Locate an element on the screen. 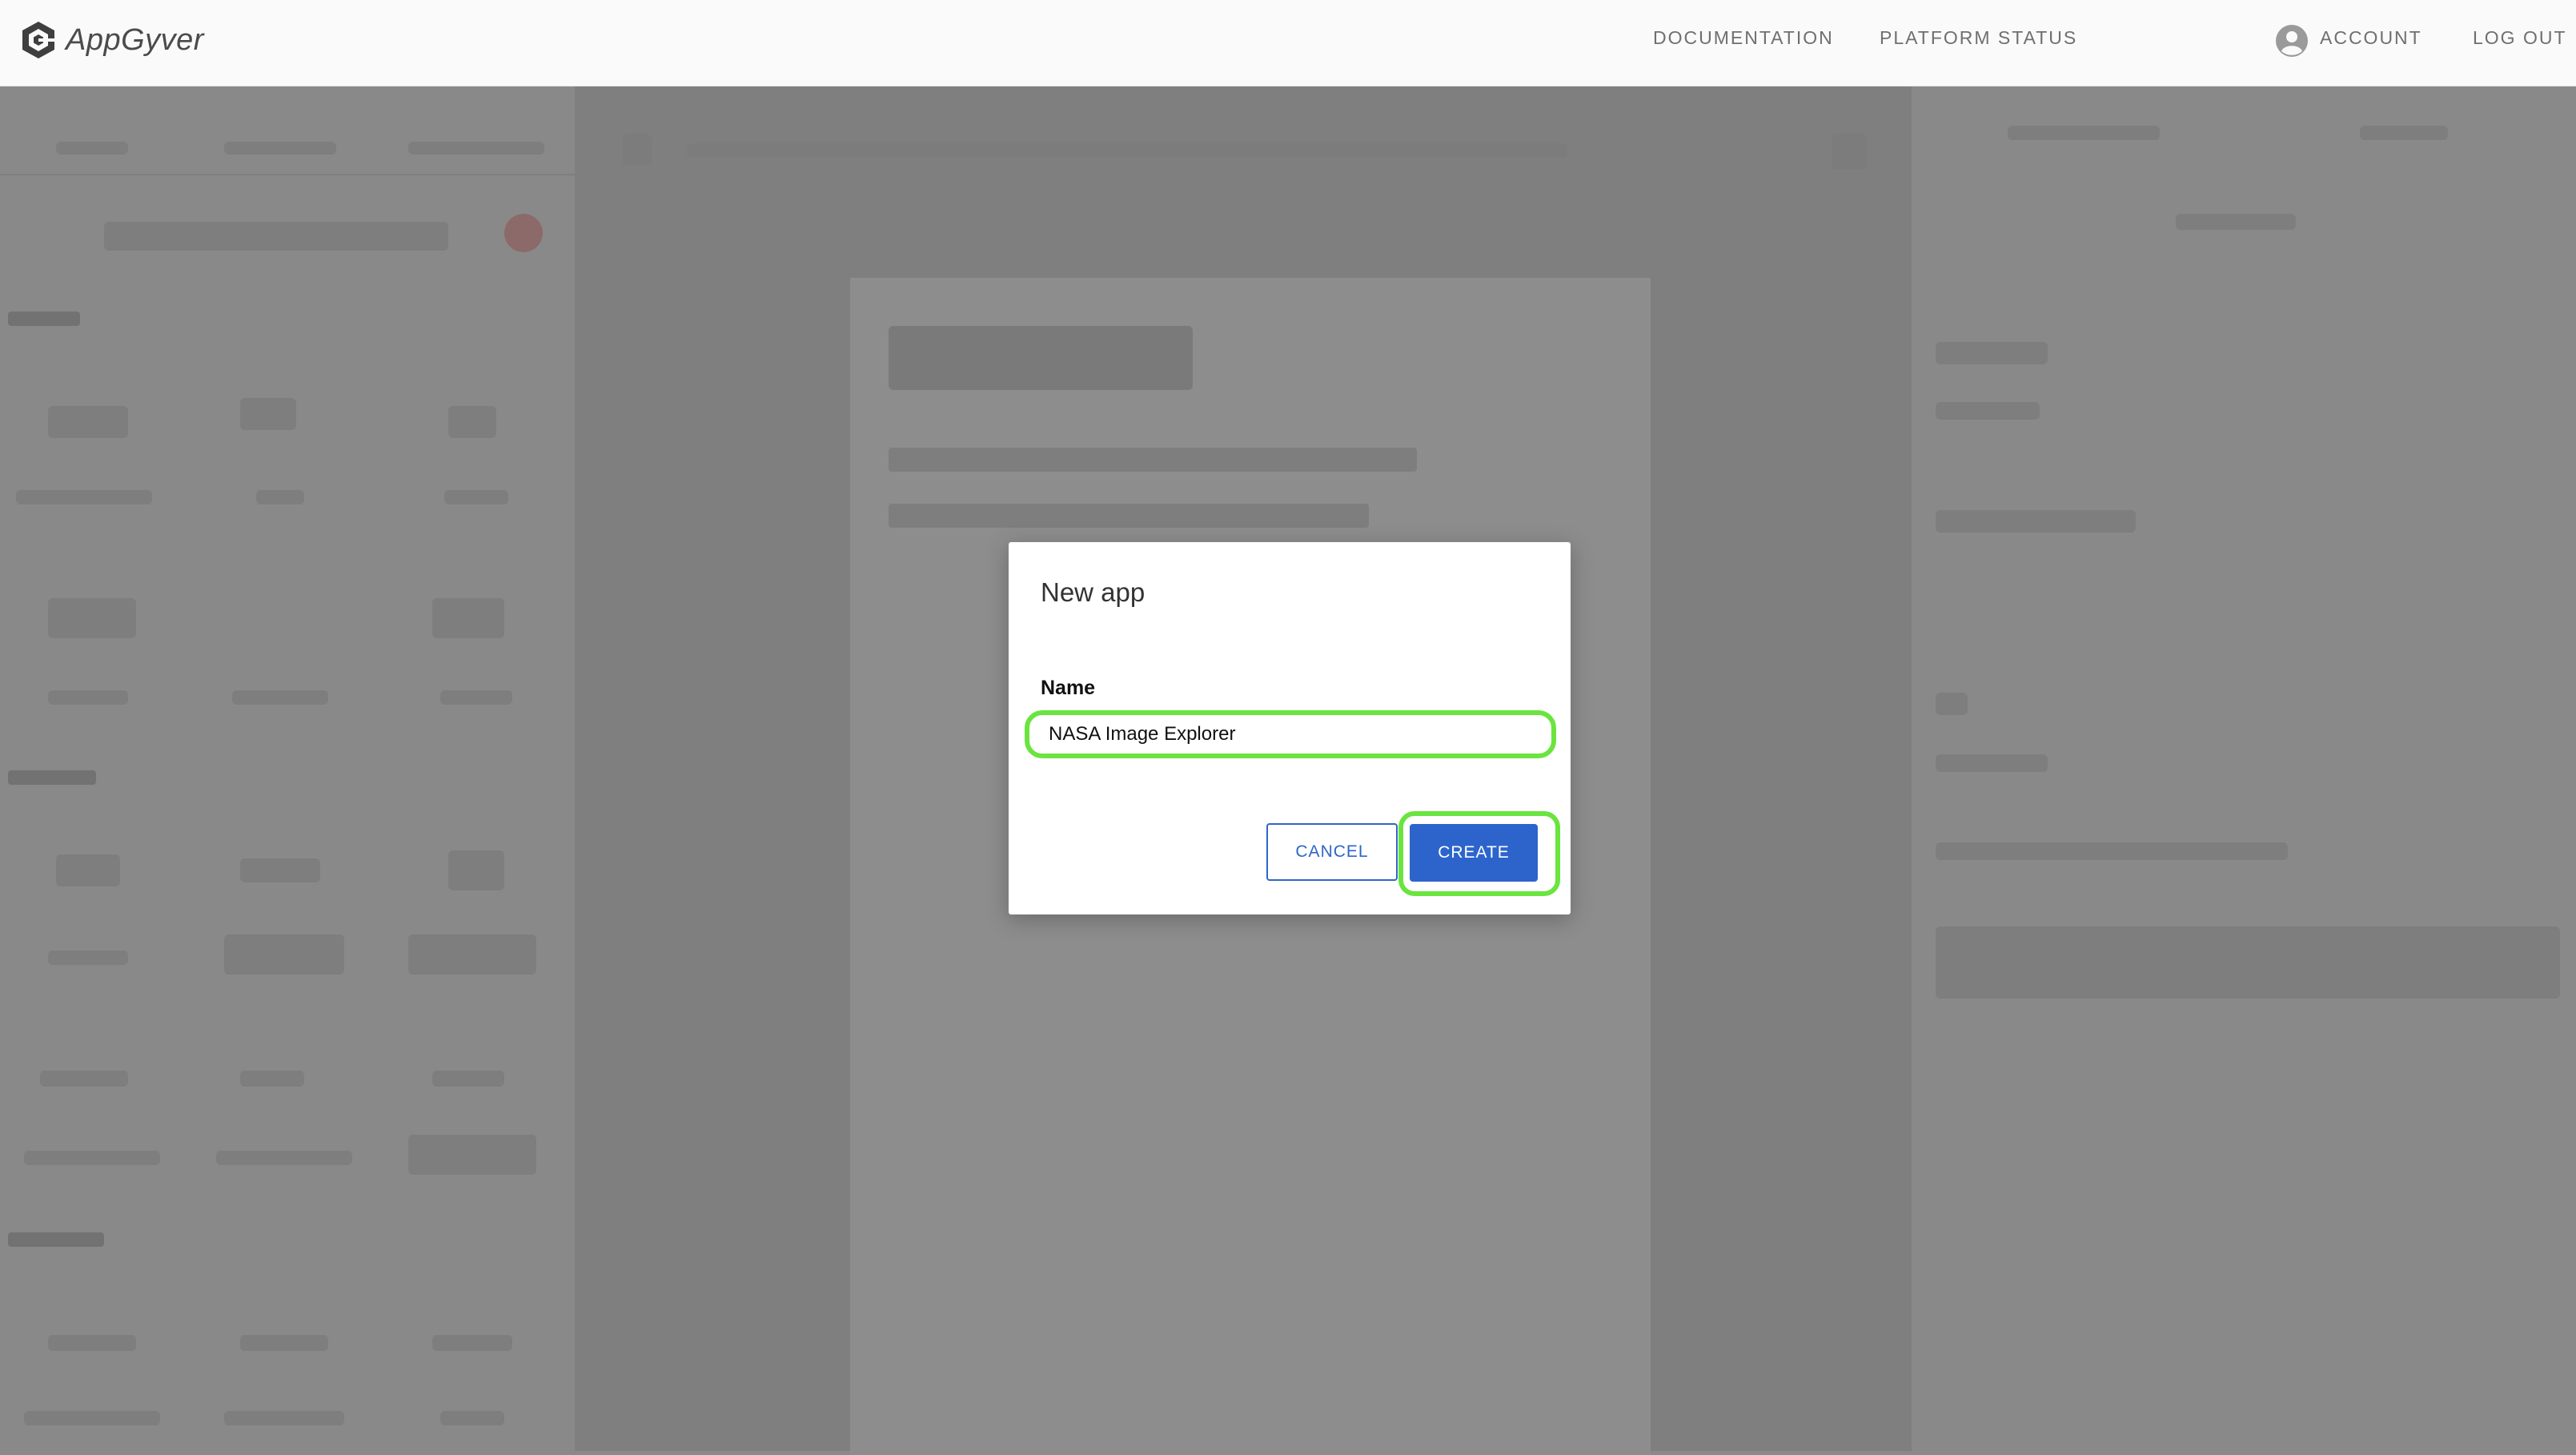 The height and width of the screenshot is (1455, 2576). appgyver-logo-icon is located at coordinates (38, 40).